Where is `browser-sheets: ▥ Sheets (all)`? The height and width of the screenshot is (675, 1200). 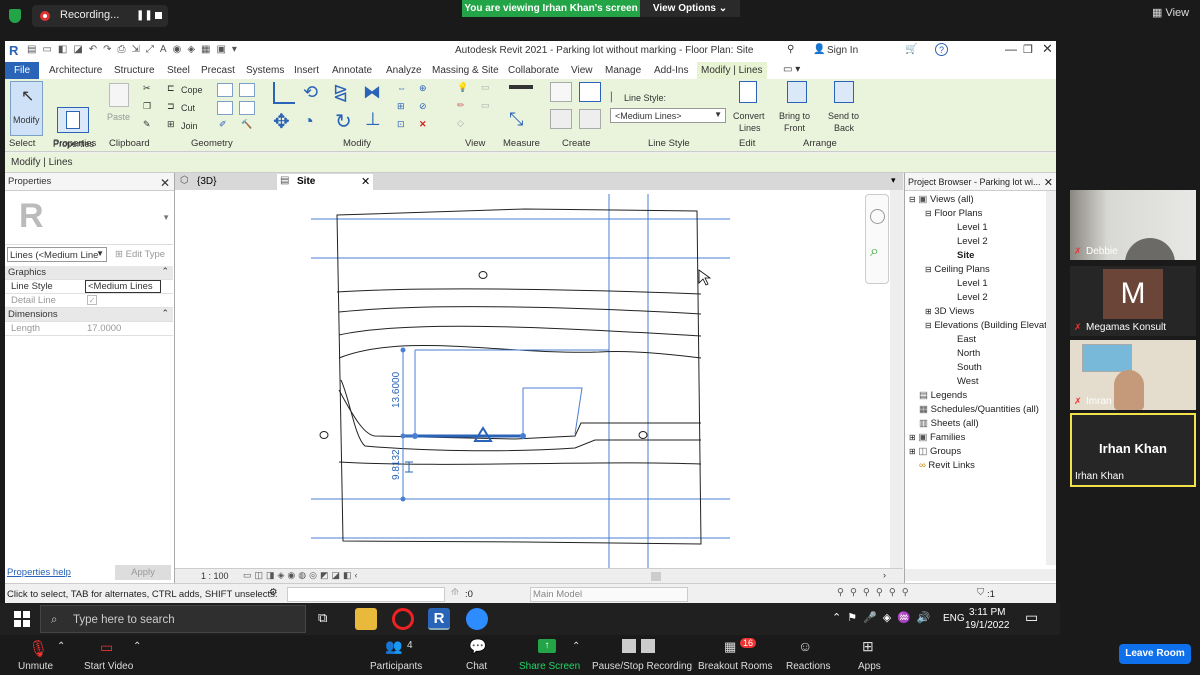 browser-sheets: ▥ Sheets (all) is located at coordinates (949, 423).